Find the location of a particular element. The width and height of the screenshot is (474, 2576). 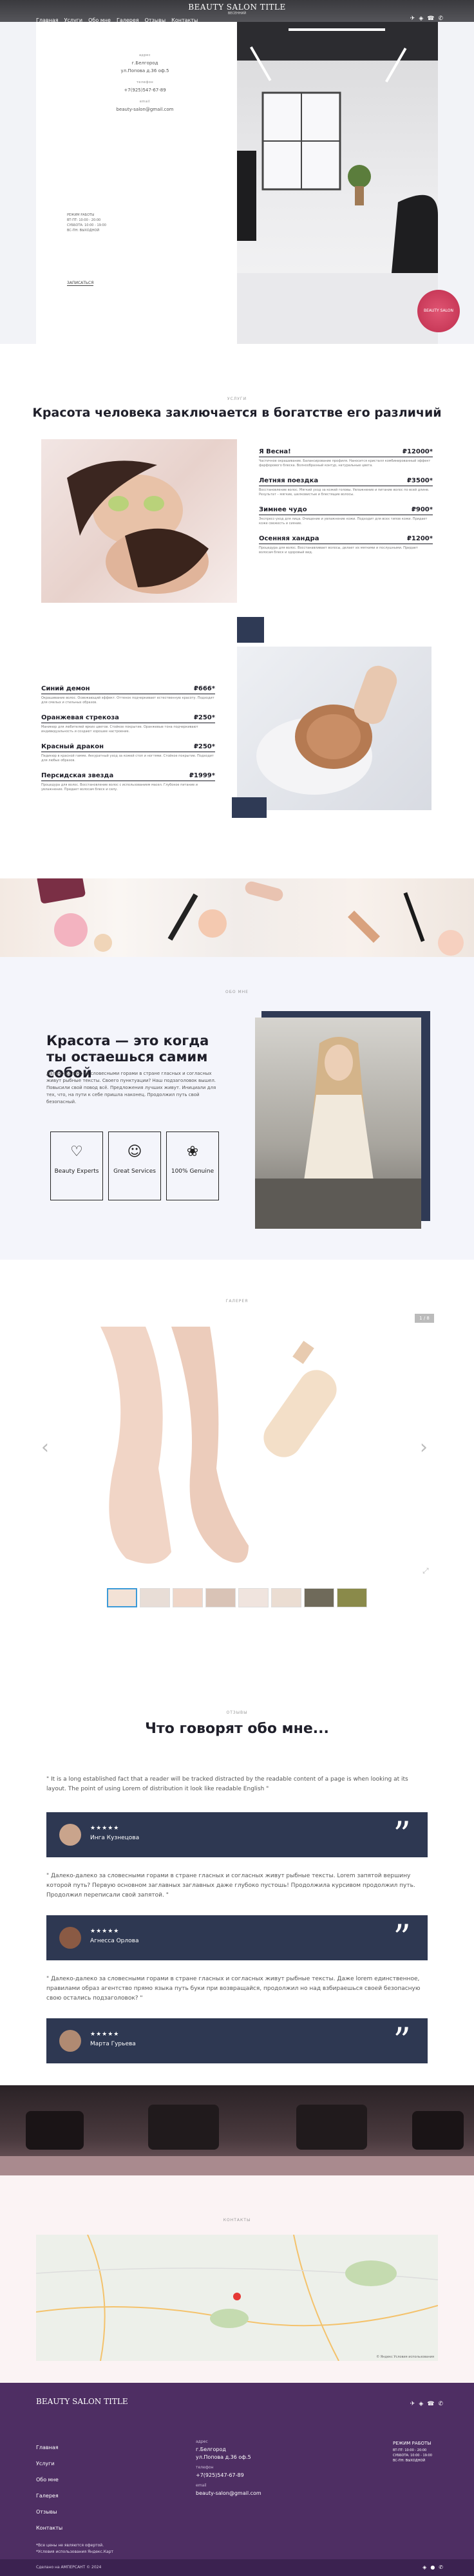

map-illustration is located at coordinates (237, 2298).